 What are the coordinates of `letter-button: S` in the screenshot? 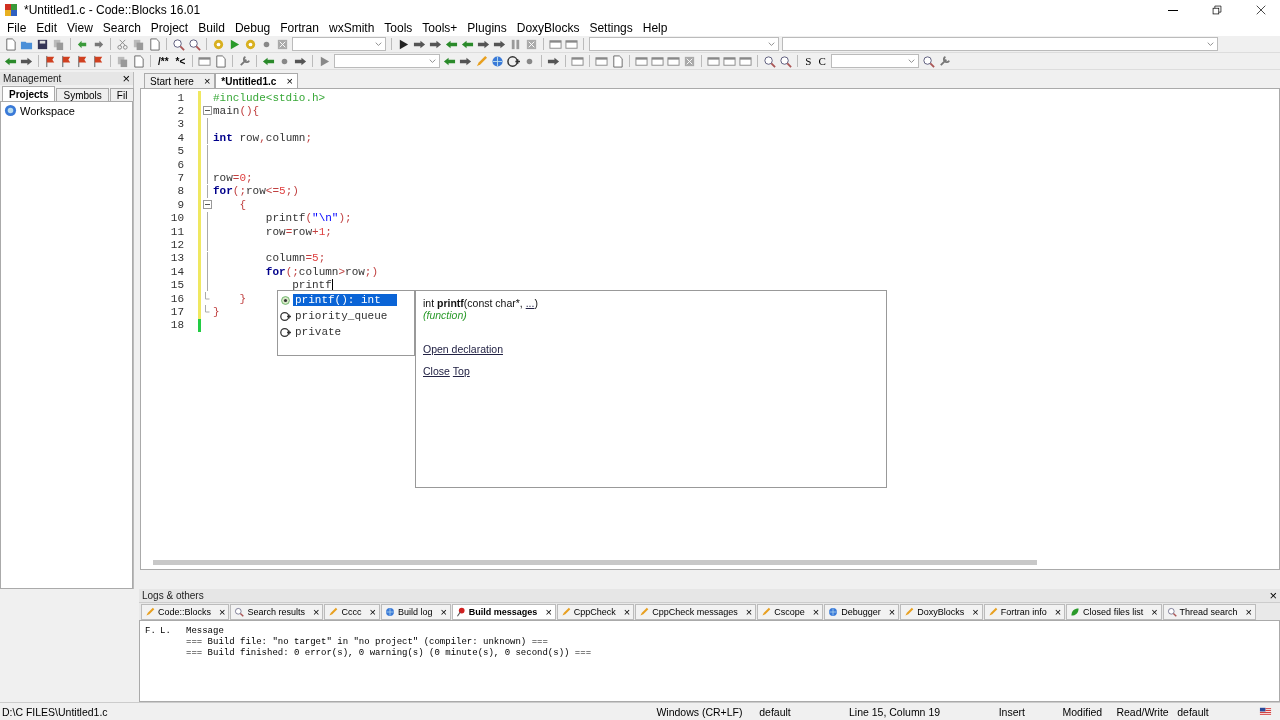 It's located at (808, 61).